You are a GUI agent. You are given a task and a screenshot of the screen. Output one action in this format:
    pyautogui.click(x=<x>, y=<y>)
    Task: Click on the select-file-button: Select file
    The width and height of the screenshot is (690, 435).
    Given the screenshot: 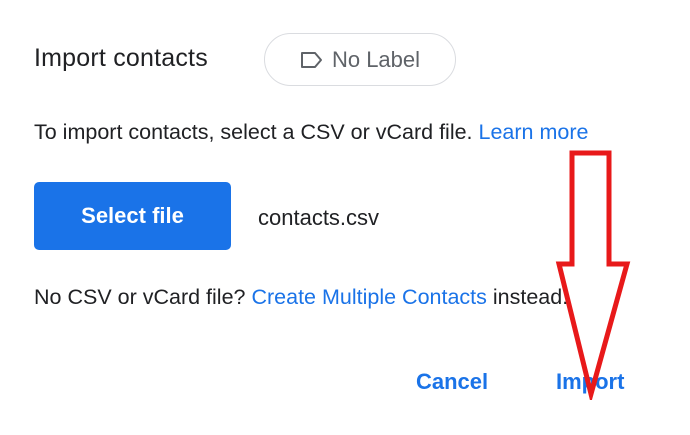 What is the action you would take?
    pyautogui.click(x=132, y=216)
    